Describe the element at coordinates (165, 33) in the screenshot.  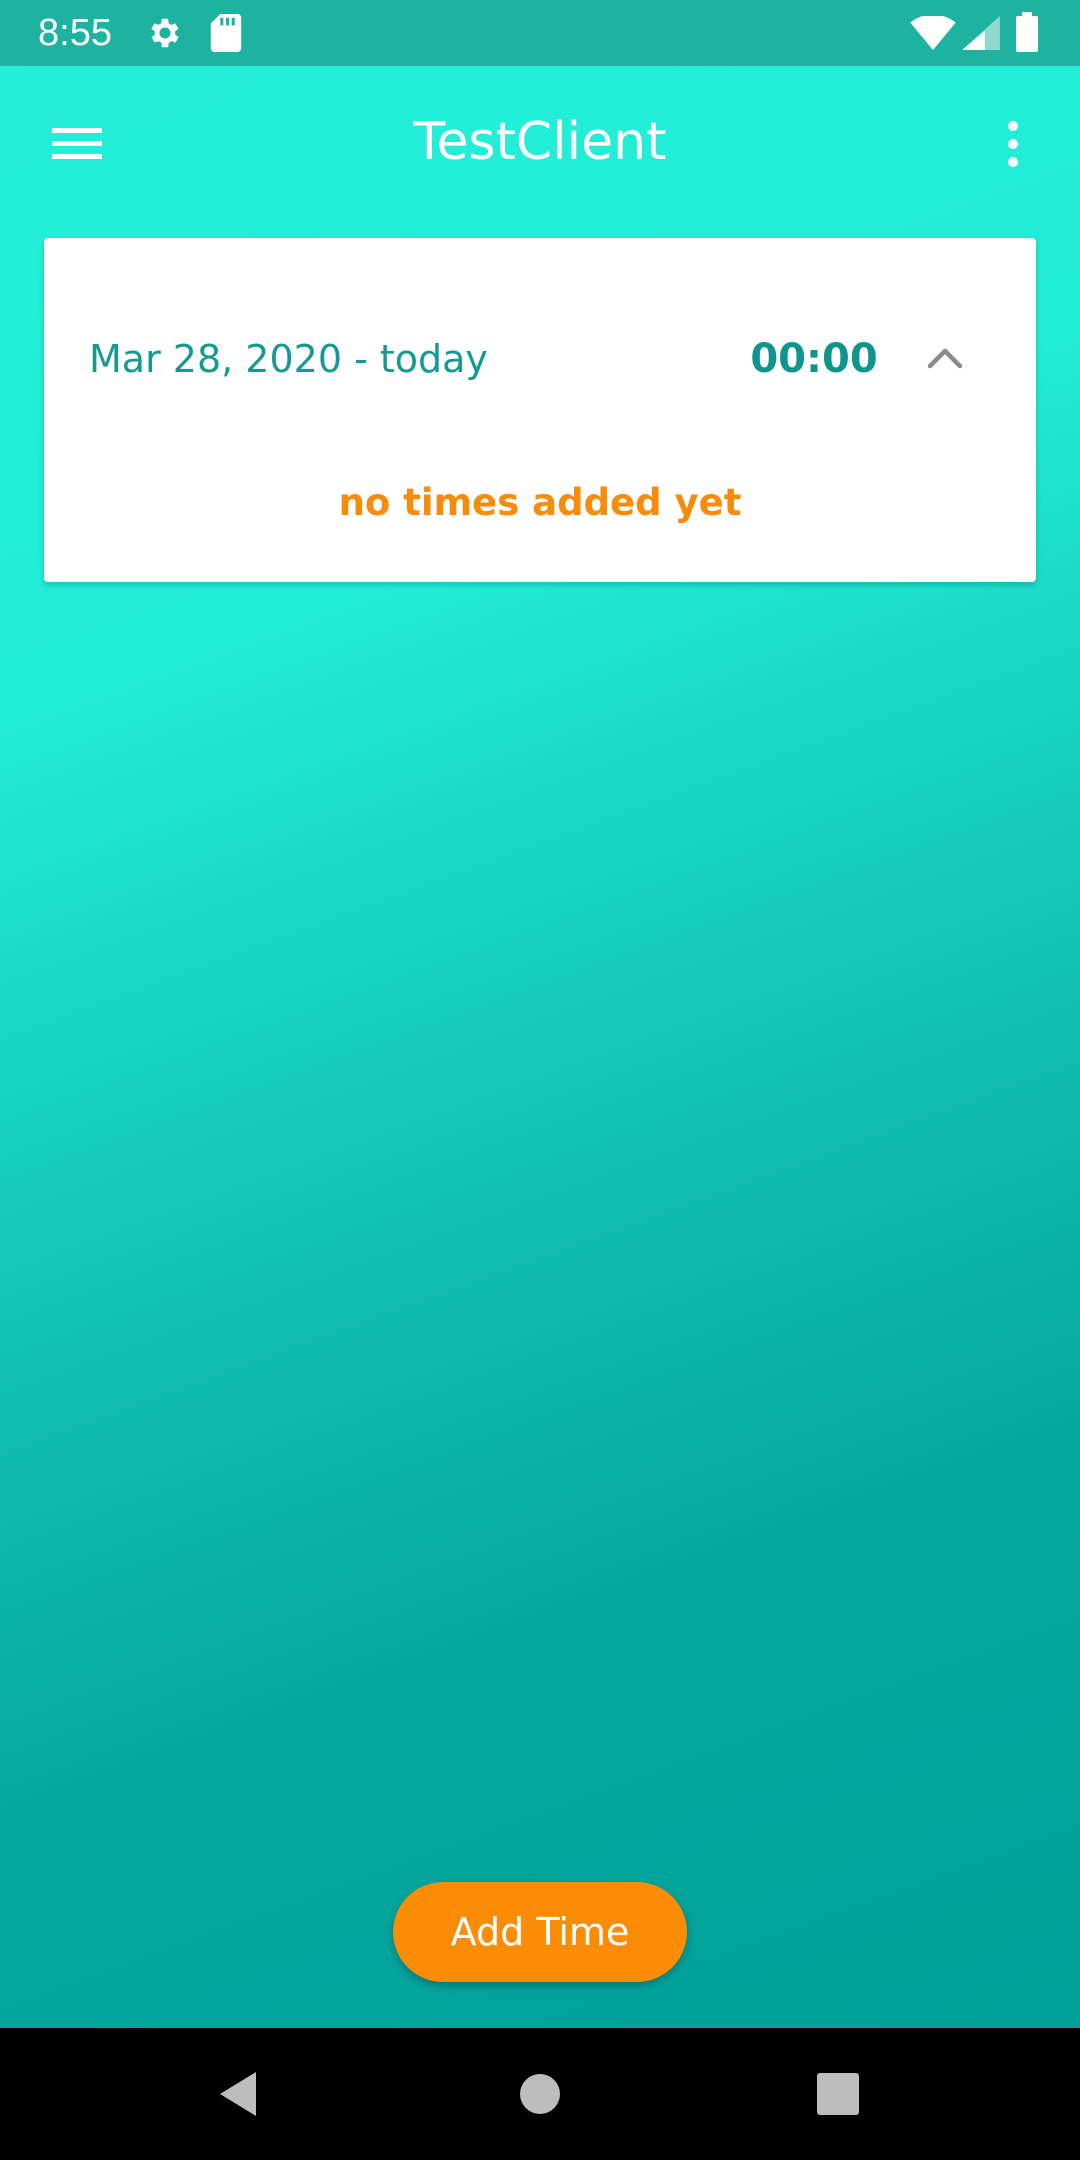
I see `settings-icon` at that location.